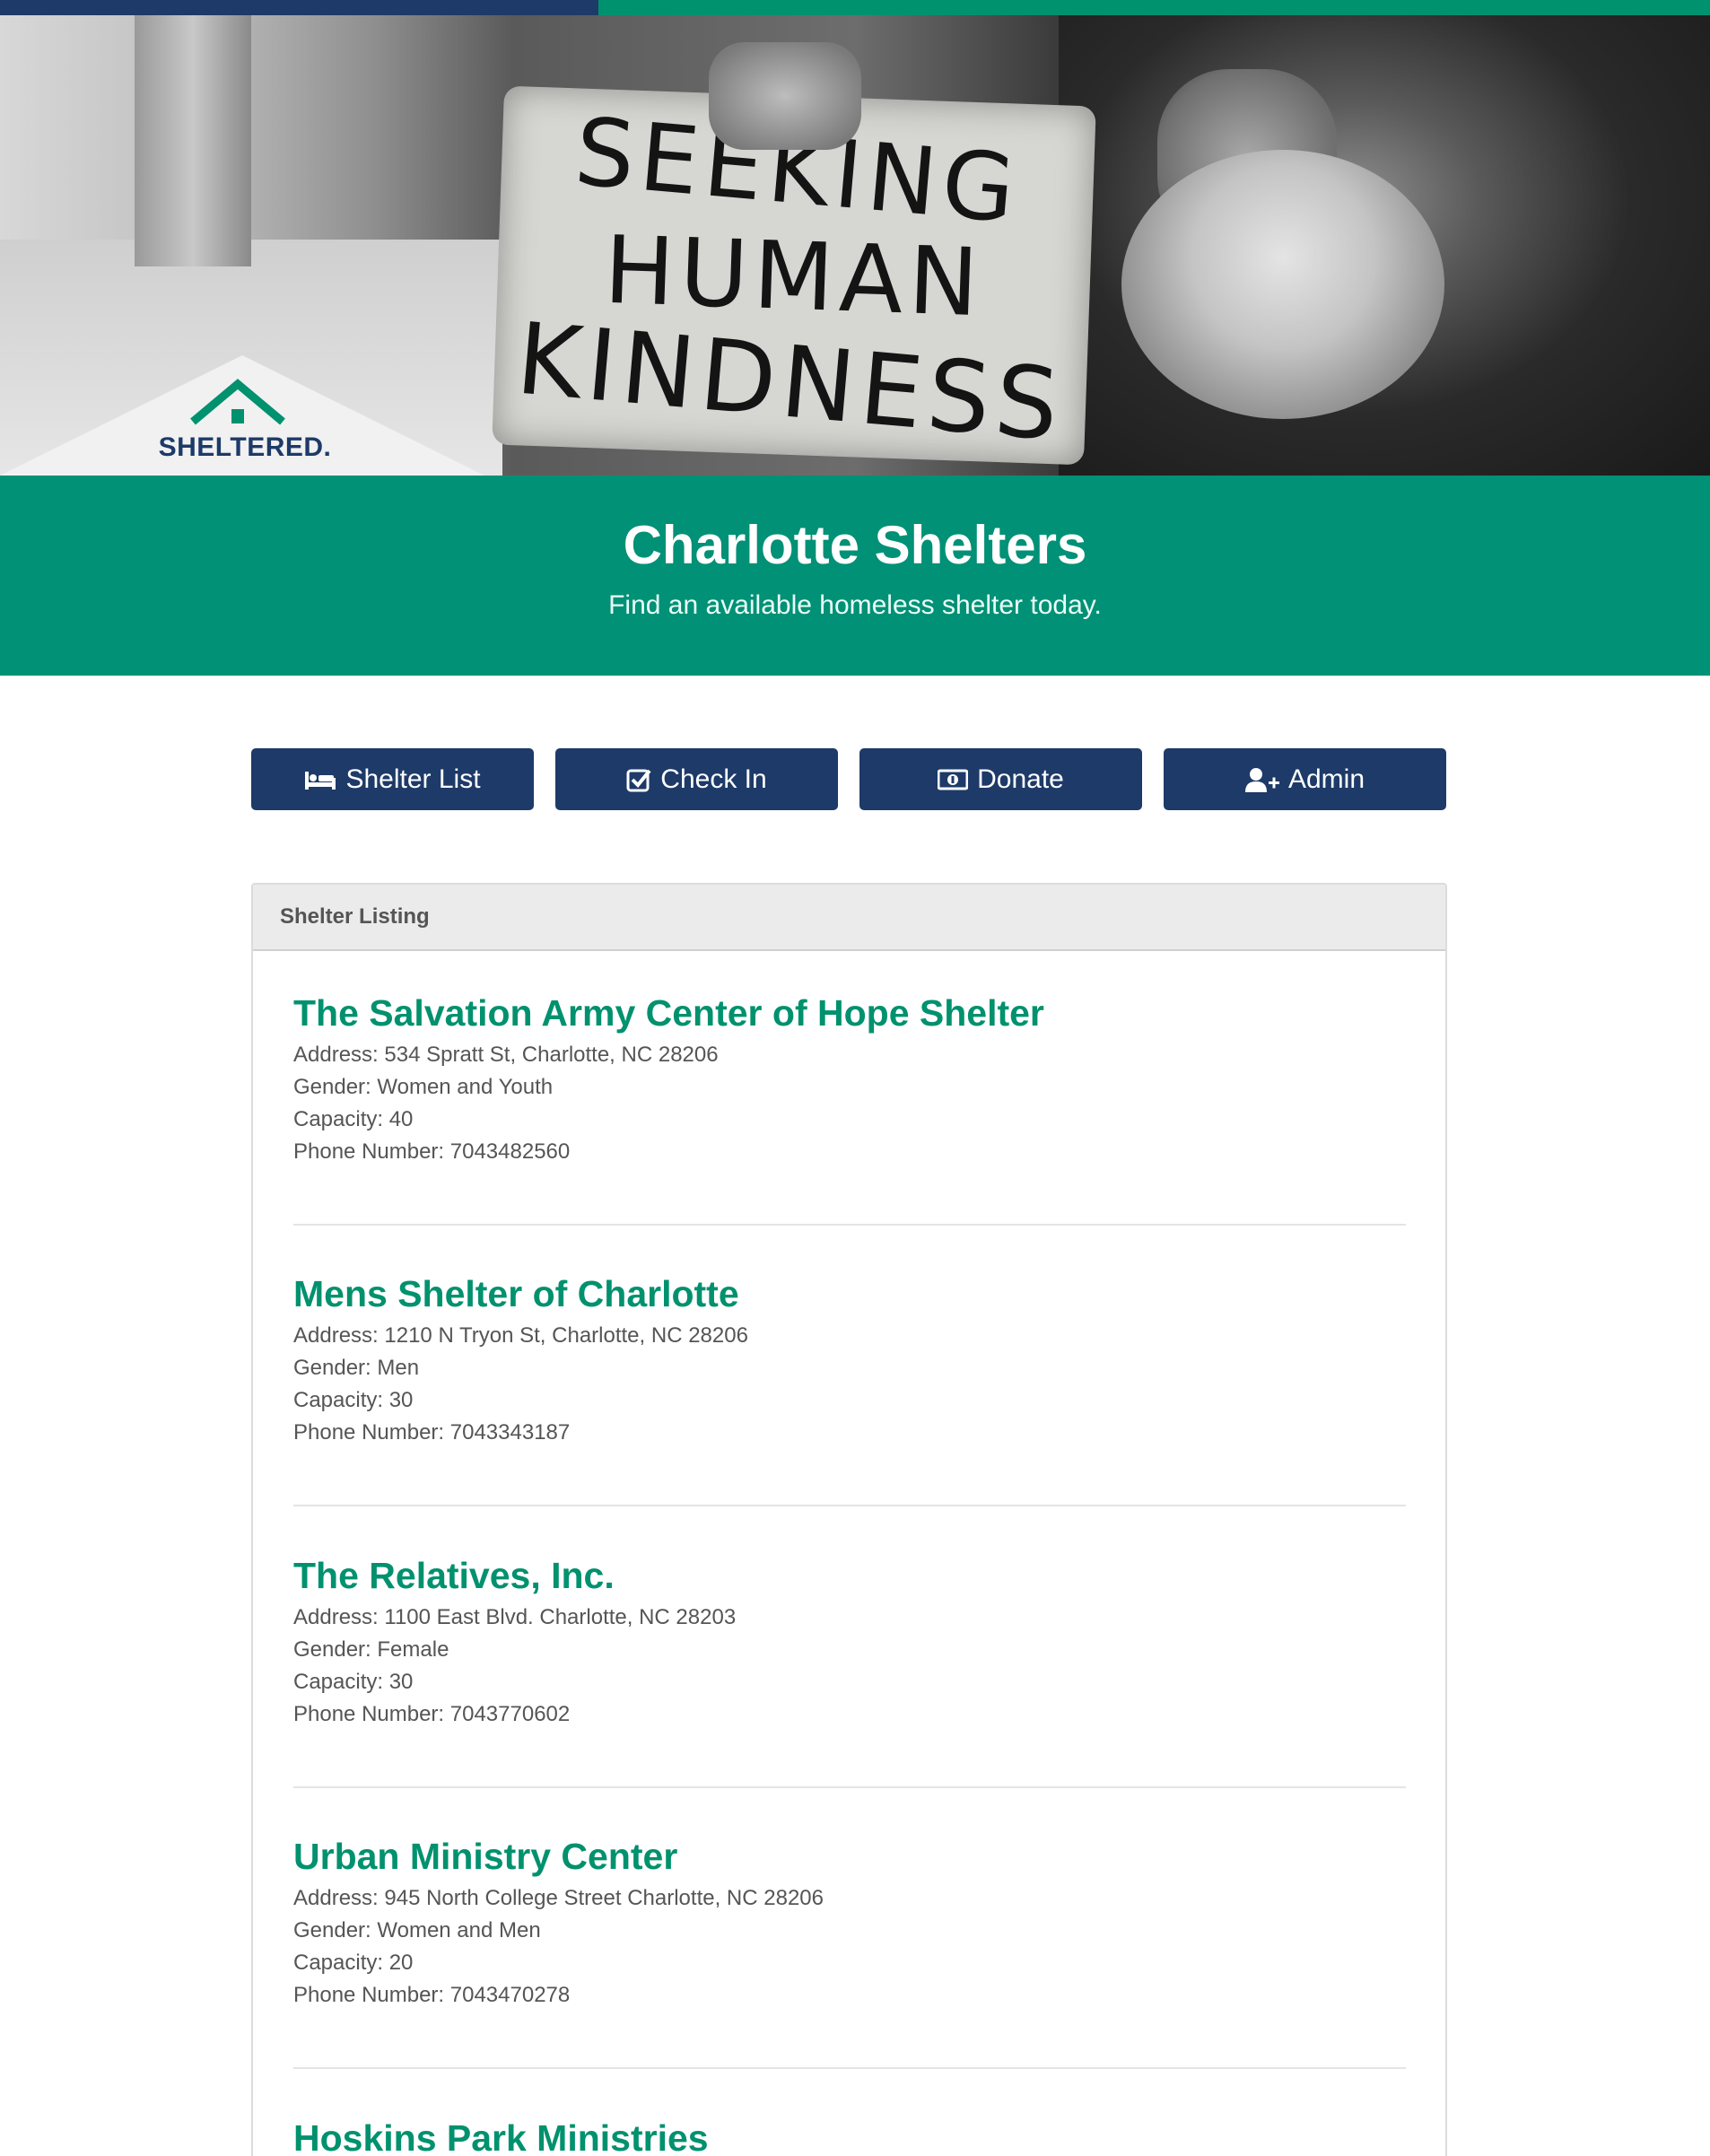  What do you see at coordinates (855, 545) in the screenshot?
I see `page-title: Charlotte Shelters` at bounding box center [855, 545].